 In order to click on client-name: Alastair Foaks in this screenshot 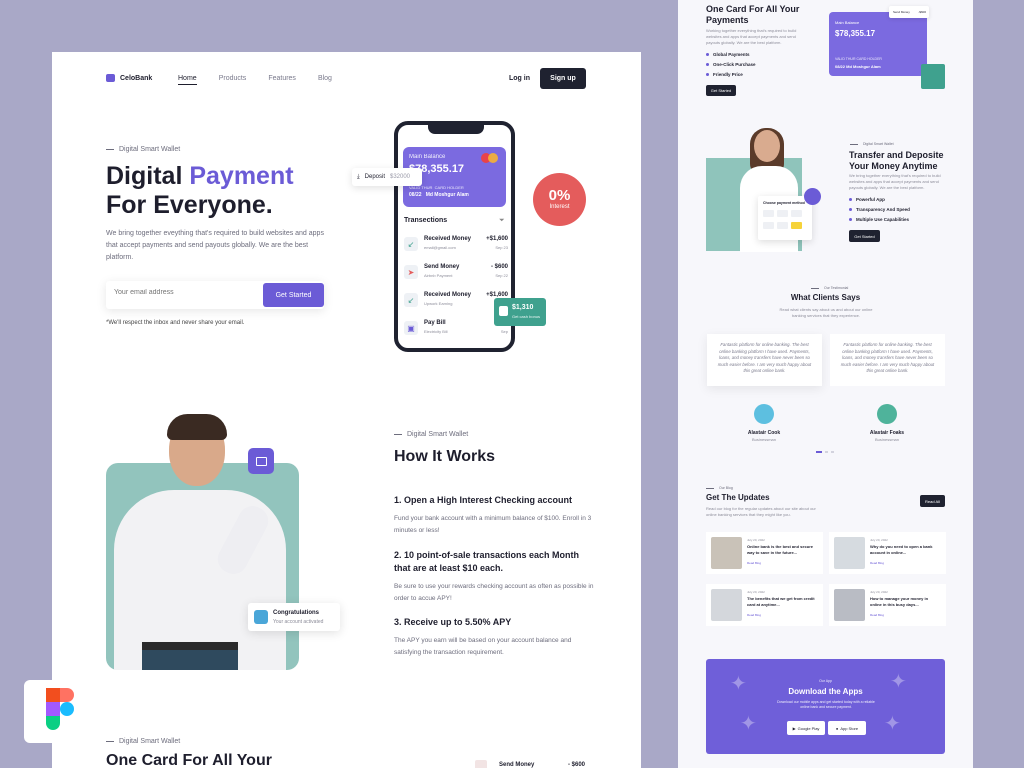, I will do `click(887, 433)`.